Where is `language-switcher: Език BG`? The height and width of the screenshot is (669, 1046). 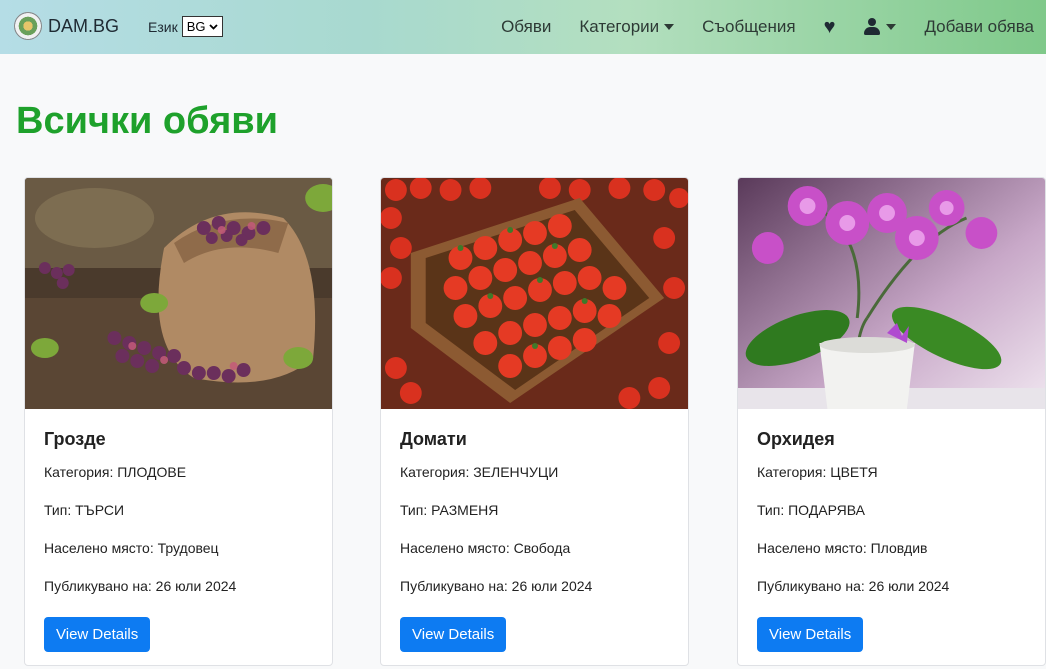
language-switcher: Език BG is located at coordinates (185, 26).